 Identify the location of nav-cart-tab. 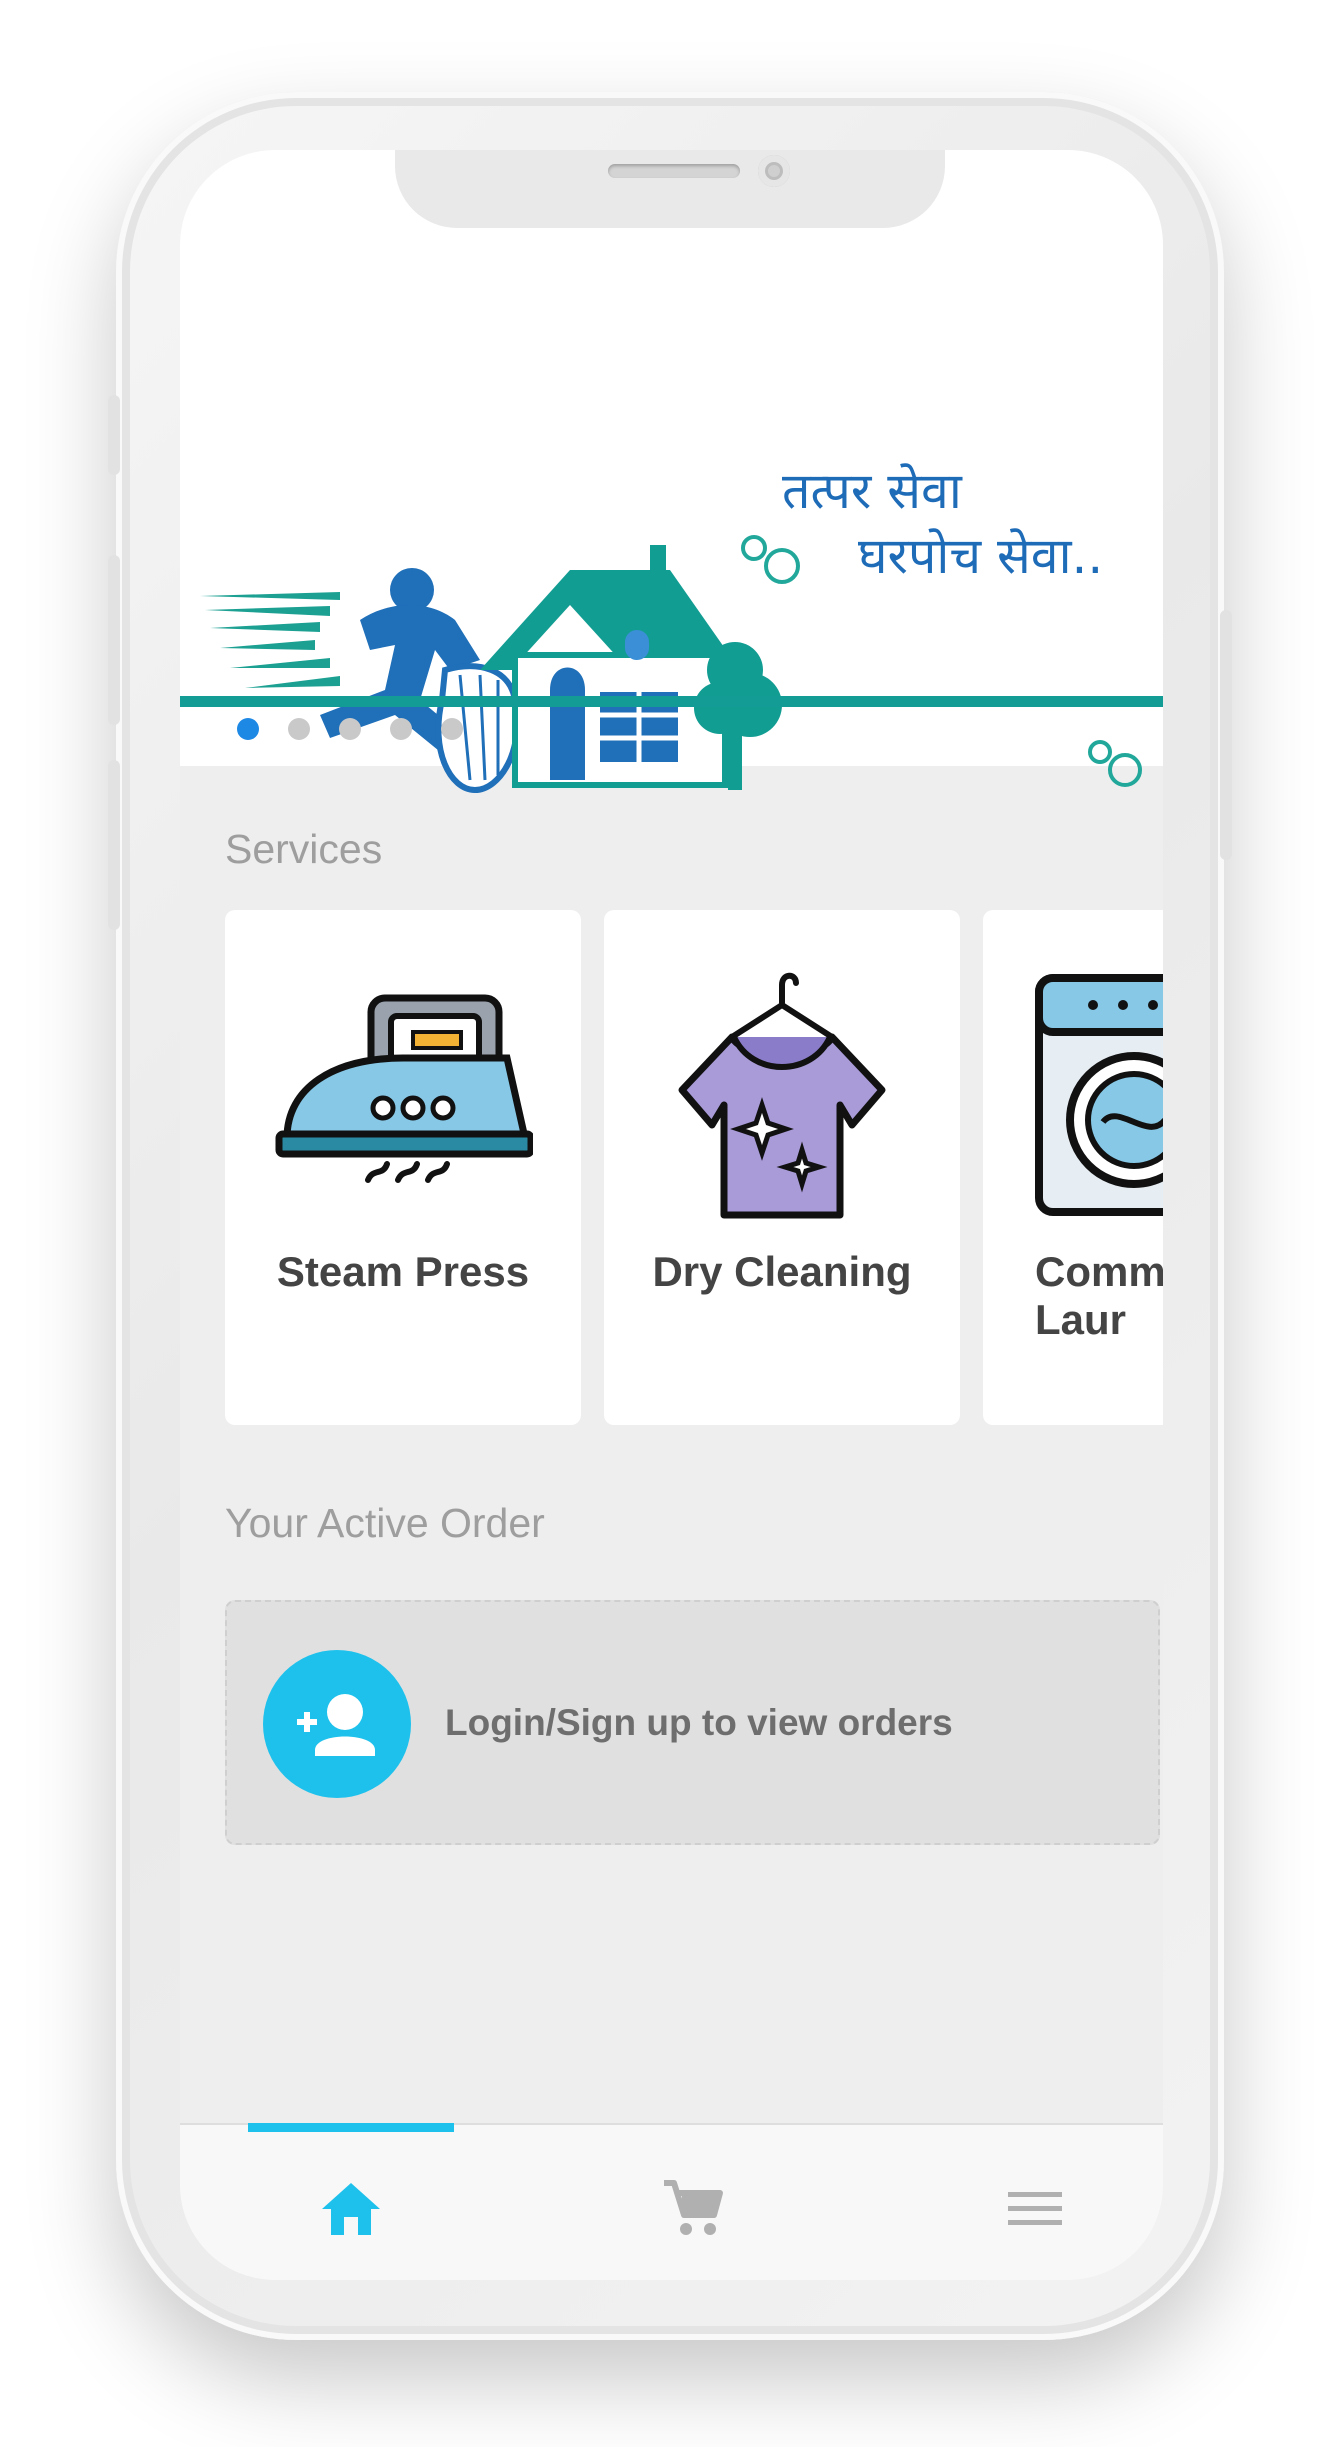
(693, 2208).